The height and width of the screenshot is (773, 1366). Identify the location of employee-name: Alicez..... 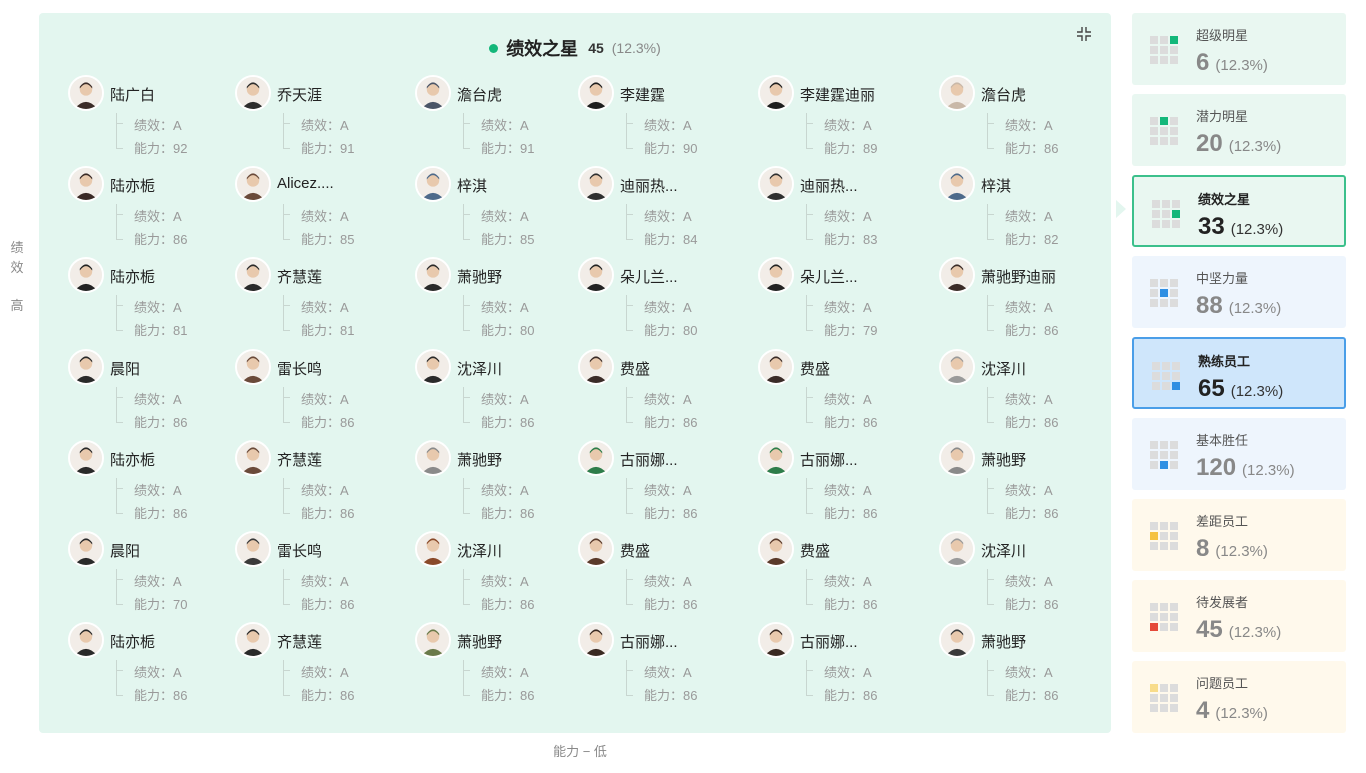
(305, 183).